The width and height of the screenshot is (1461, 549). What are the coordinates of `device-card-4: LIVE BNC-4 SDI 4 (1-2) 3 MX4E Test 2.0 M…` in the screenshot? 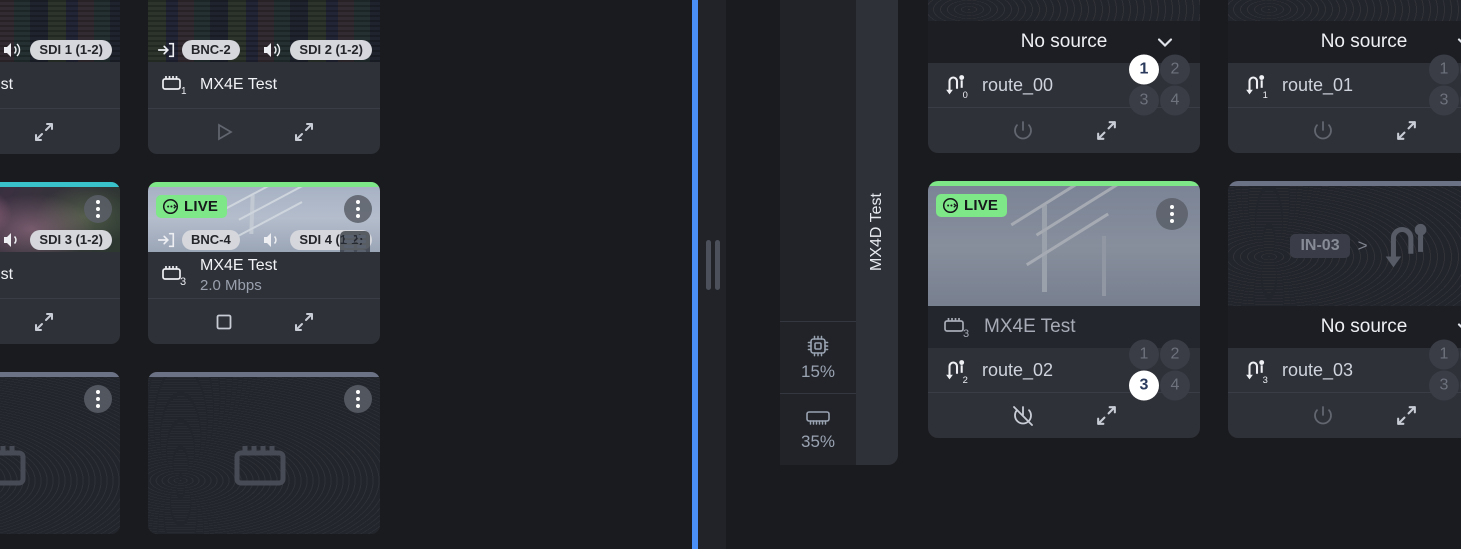 It's located at (264, 263).